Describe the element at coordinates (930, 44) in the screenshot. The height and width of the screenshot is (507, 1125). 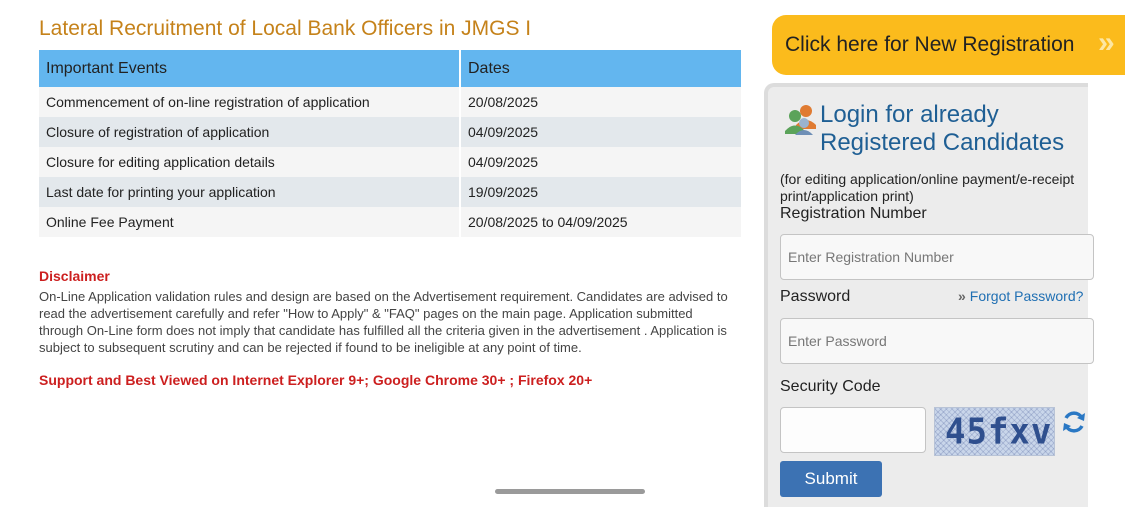
I see `new-registration-label: Click here for New Registration` at that location.